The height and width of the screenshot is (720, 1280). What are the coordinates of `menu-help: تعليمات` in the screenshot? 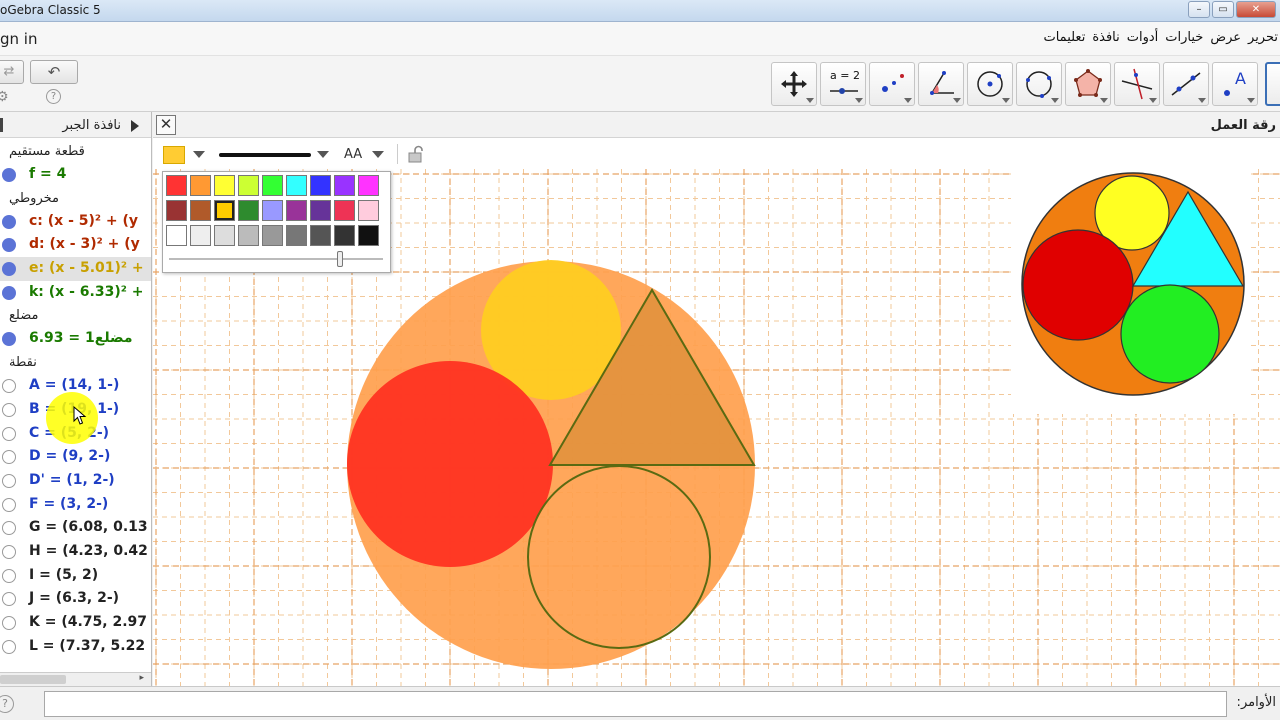 It's located at (1064, 37).